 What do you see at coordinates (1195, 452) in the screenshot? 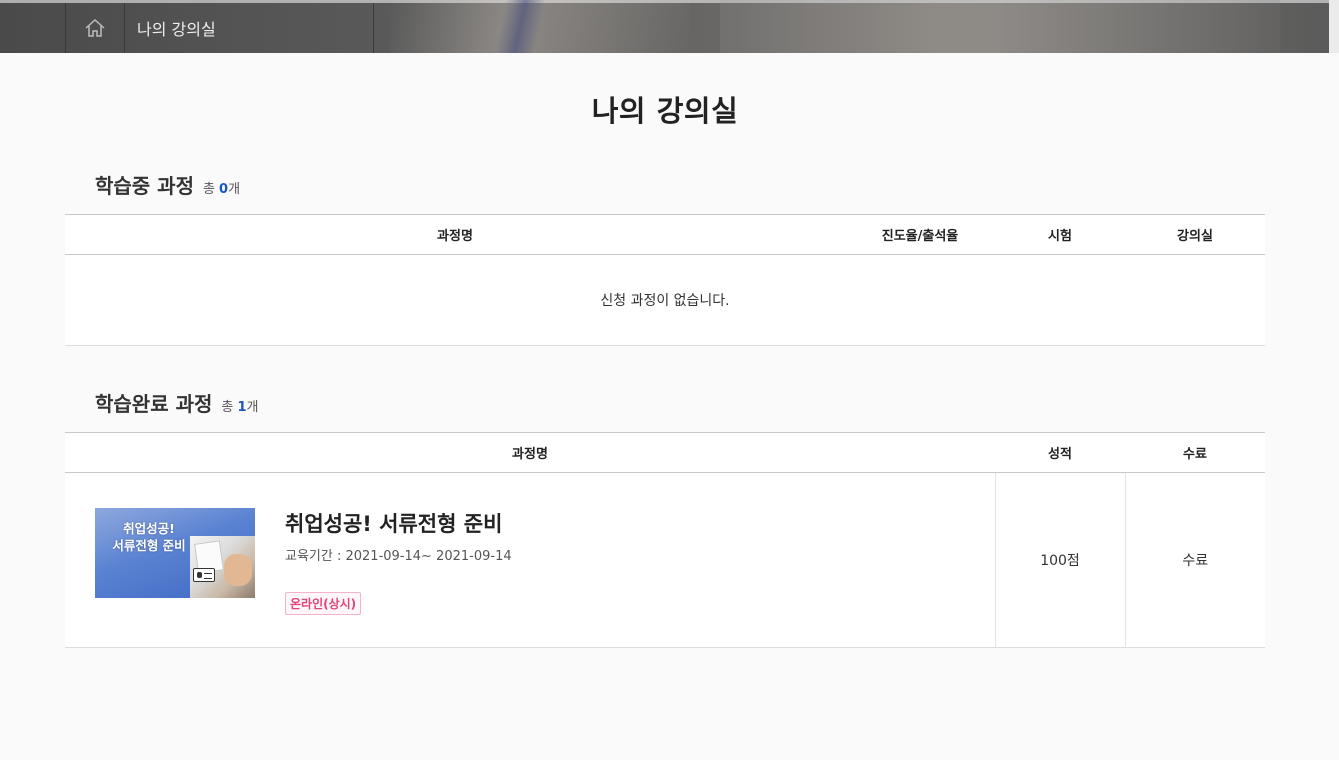
I see `column-completion: 수료` at bounding box center [1195, 452].